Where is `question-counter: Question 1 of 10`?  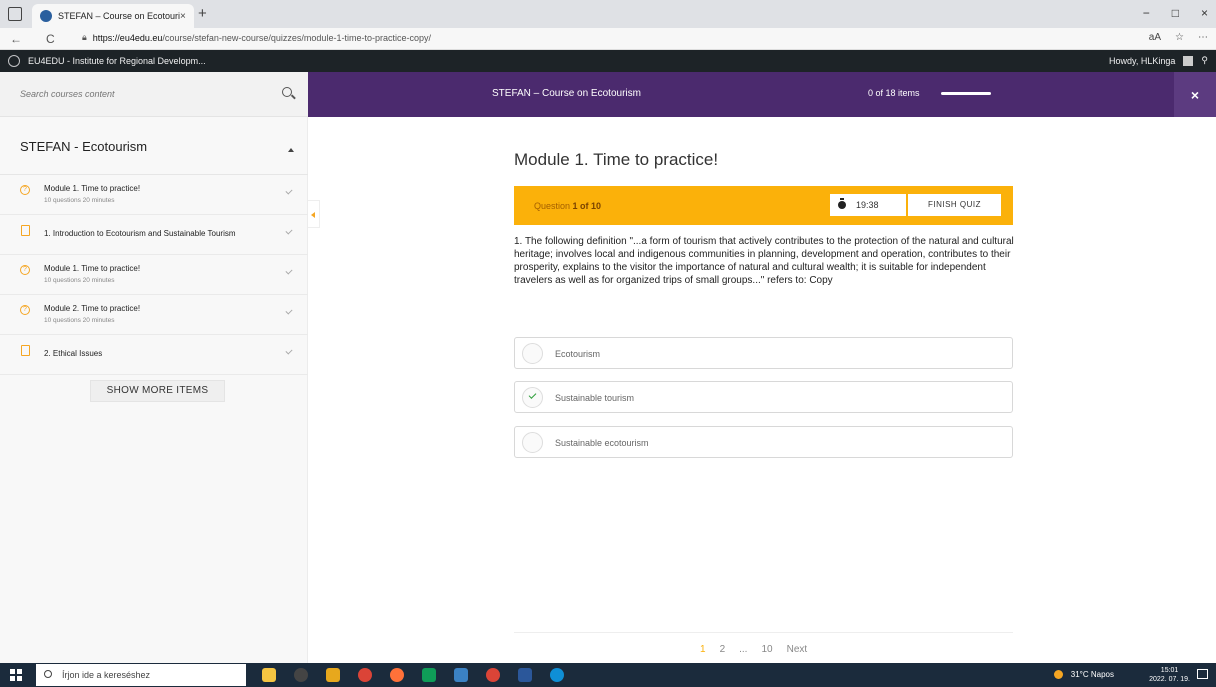 question-counter: Question 1 of 10 is located at coordinates (567, 206).